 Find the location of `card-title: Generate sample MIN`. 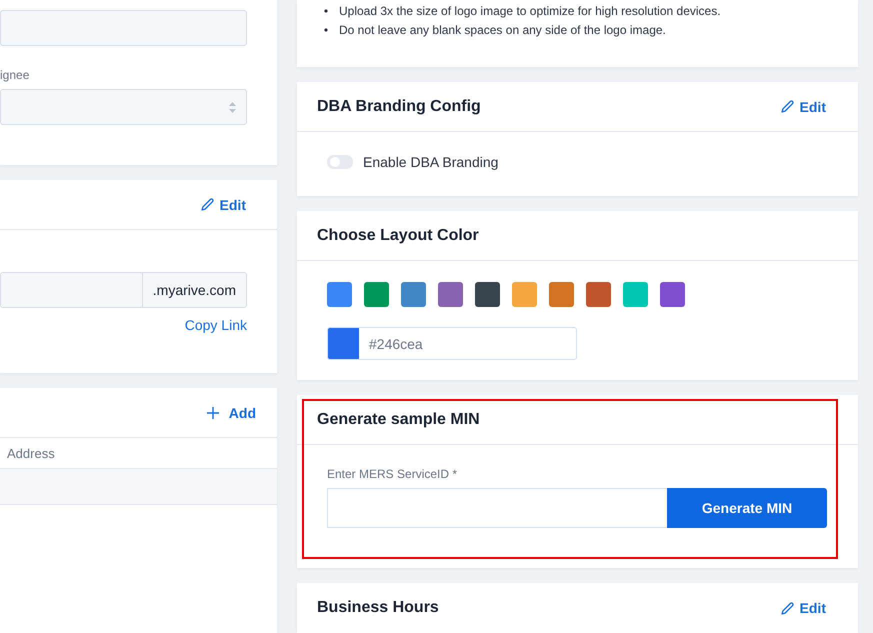

card-title: Generate sample MIN is located at coordinates (398, 419).